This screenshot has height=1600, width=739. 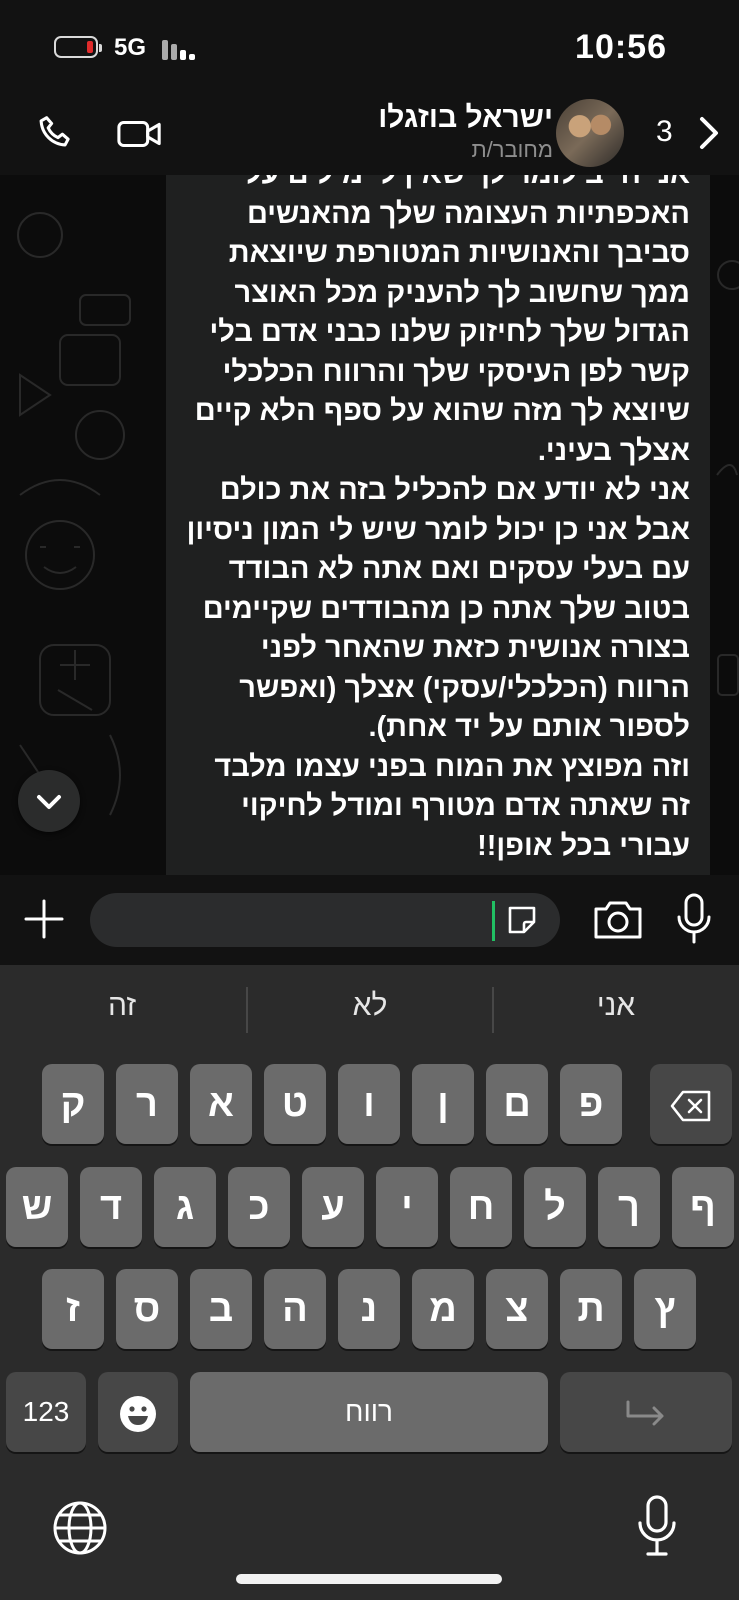 What do you see at coordinates (370, 1006) in the screenshot?
I see `suggestion: לא` at bounding box center [370, 1006].